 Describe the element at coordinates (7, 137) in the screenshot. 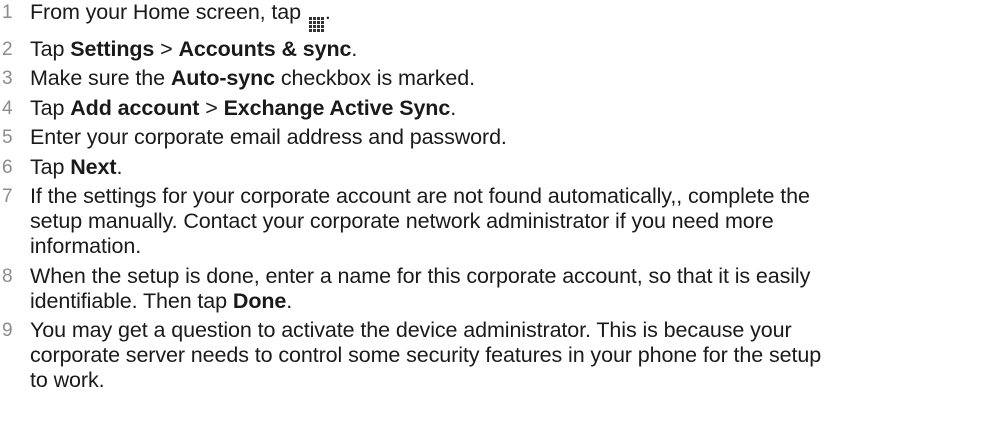

I see `step-number: 5` at that location.